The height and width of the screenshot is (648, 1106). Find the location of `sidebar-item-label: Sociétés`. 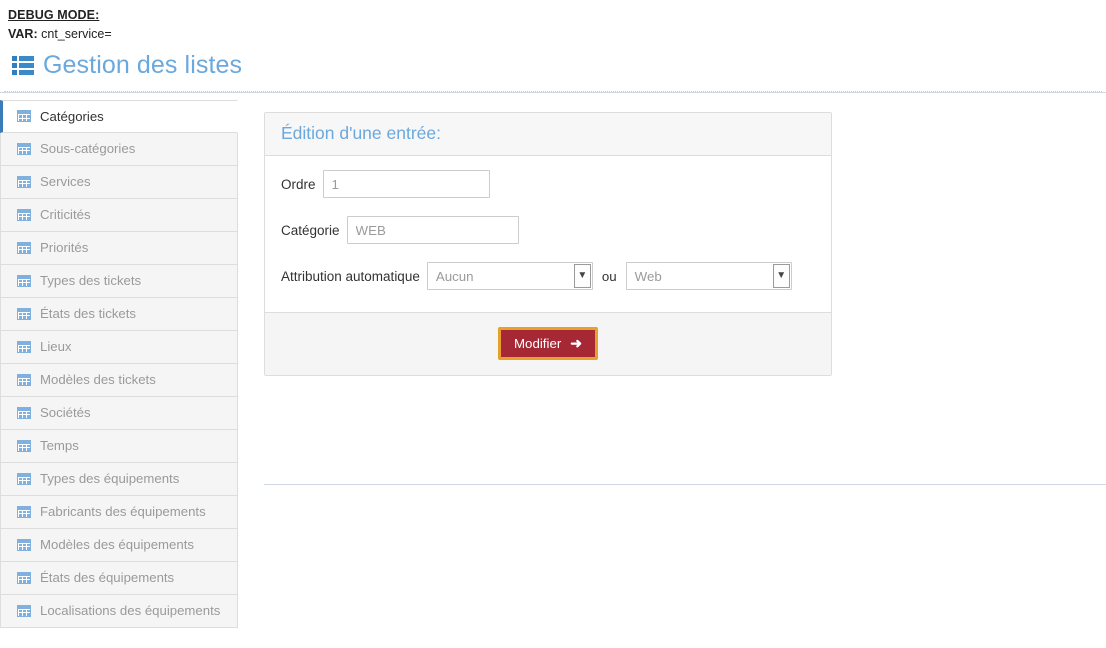

sidebar-item-label: Sociétés is located at coordinates (65, 413).